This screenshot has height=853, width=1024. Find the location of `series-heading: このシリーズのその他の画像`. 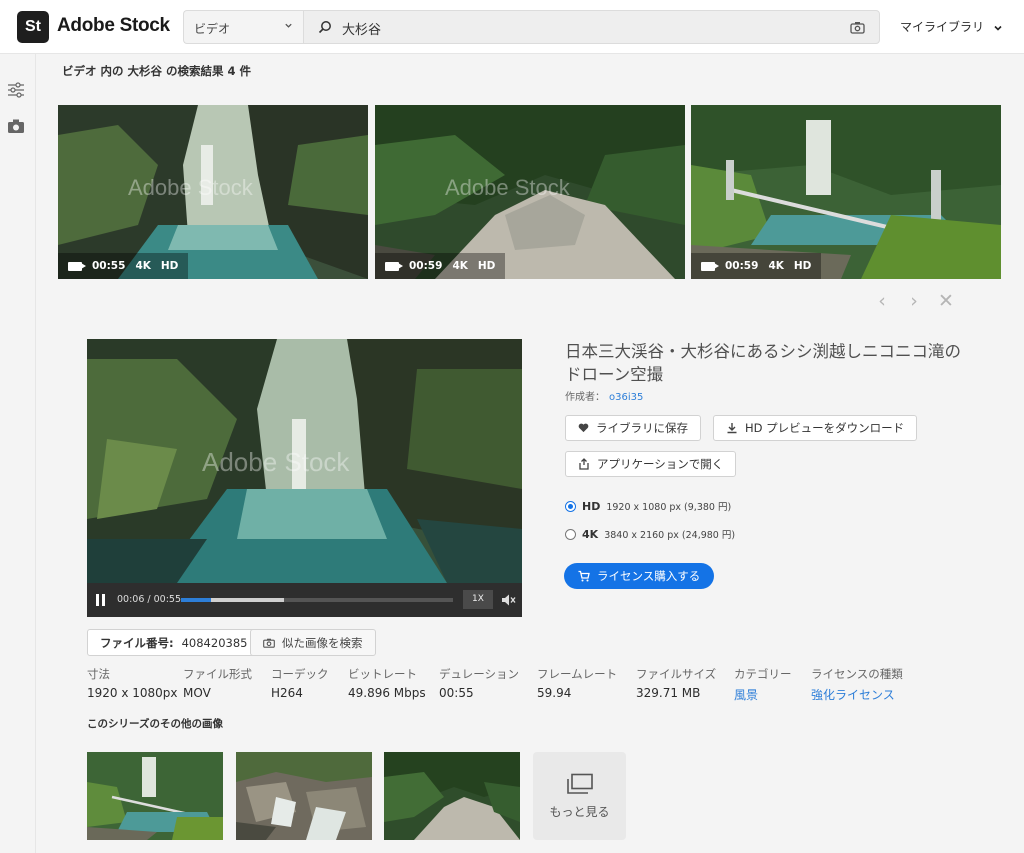

series-heading: このシリーズのその他の画像 is located at coordinates (155, 724).